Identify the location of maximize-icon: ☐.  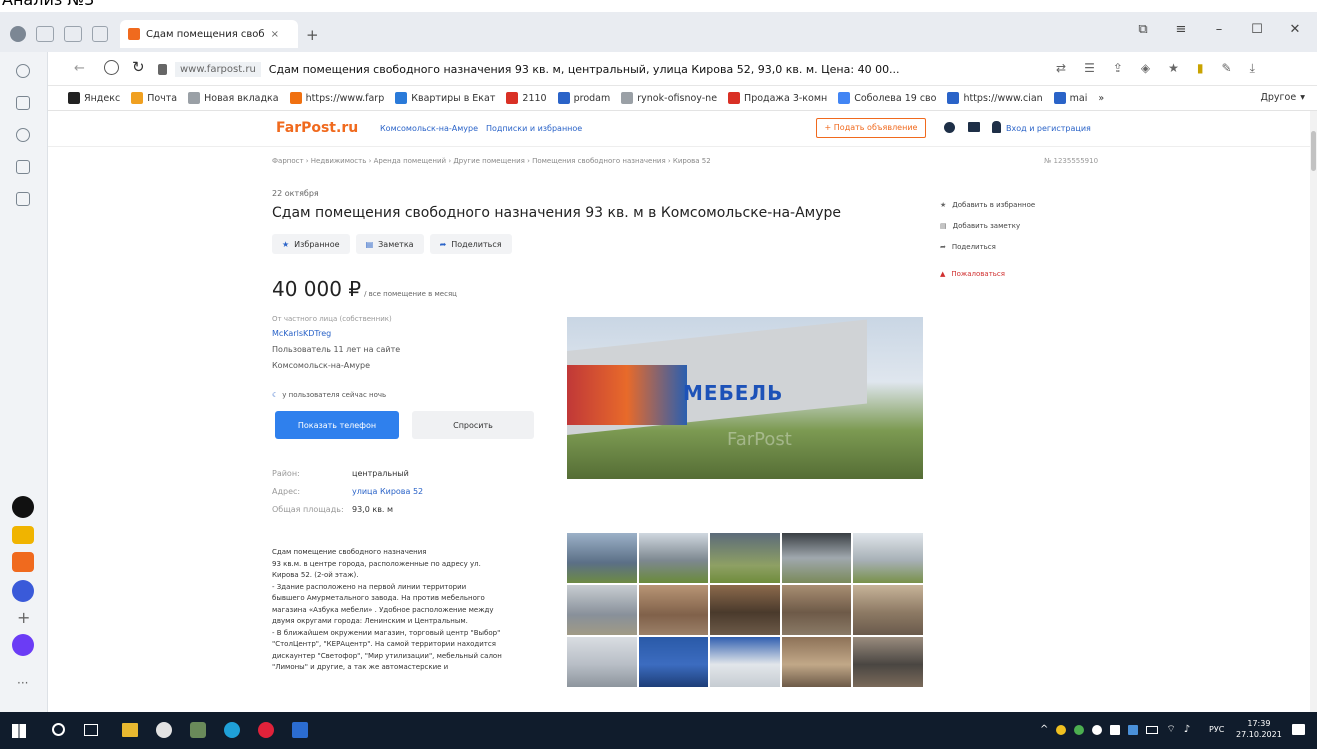
(1257, 29).